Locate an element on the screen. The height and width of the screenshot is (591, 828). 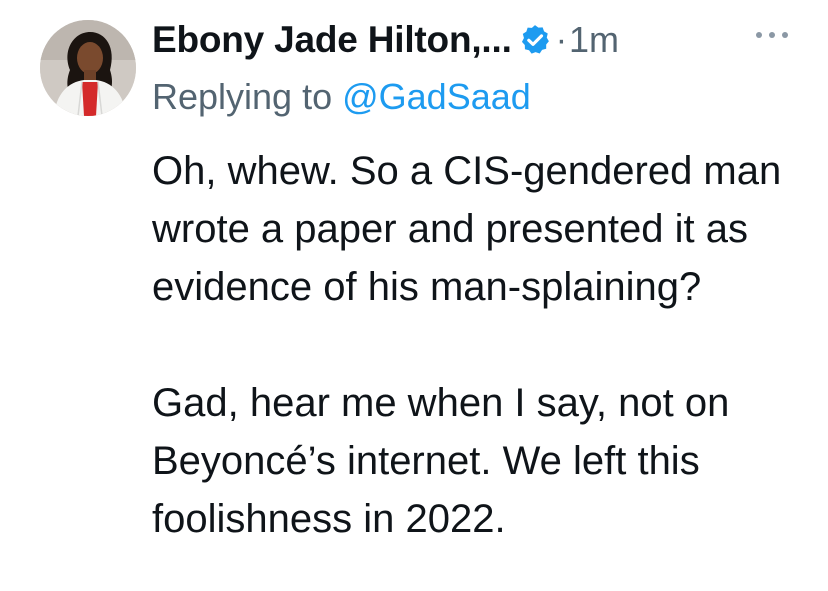
reply-mention-link: @GadSaad is located at coordinates (436, 96).